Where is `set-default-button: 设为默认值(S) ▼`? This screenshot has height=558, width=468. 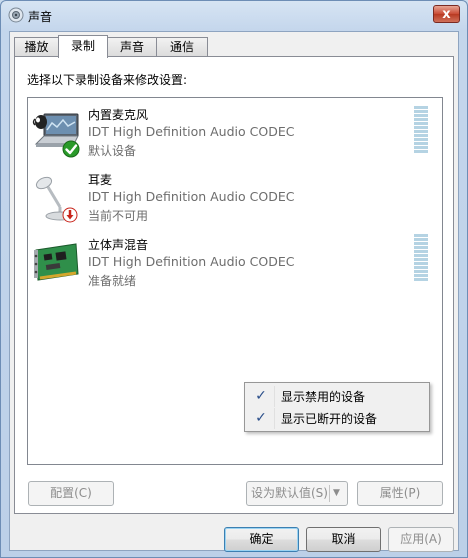 set-default-button: 设为默认值(S) ▼ is located at coordinates (297, 493).